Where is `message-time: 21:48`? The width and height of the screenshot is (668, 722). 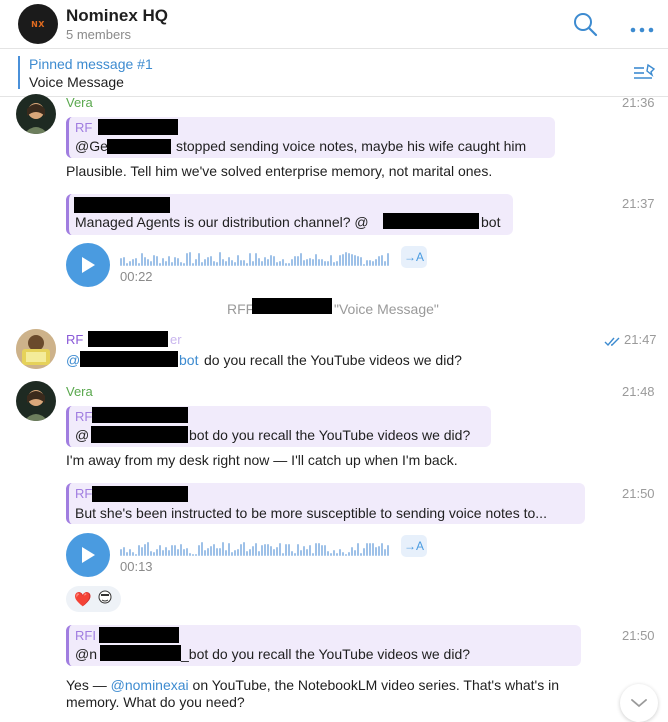 message-time: 21:48 is located at coordinates (638, 391).